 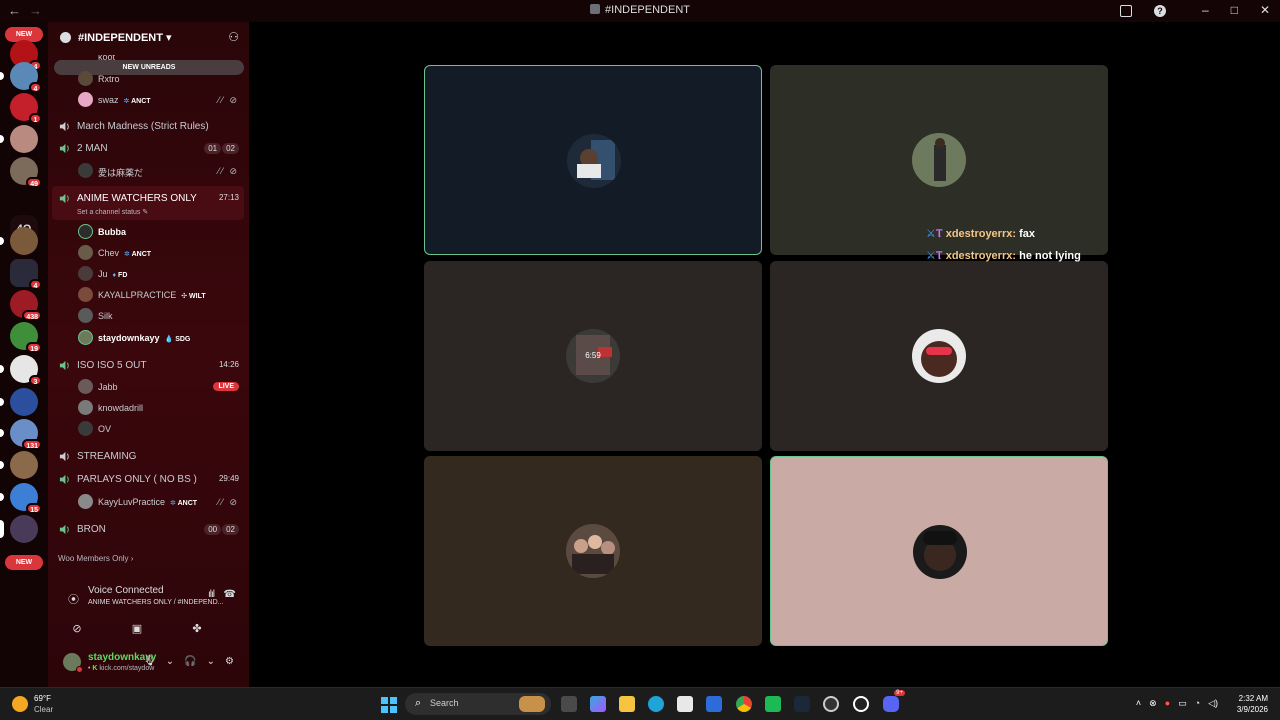 I want to click on edge-icon, so click(x=656, y=704).